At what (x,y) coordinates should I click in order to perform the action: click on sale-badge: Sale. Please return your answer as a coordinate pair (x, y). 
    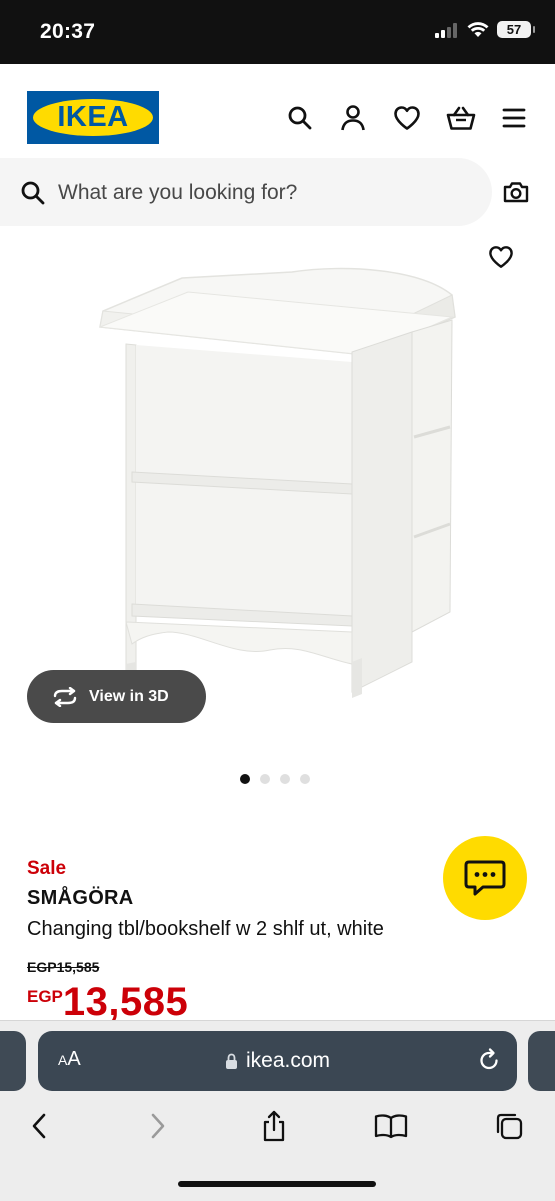
    Looking at the image, I should click on (47, 868).